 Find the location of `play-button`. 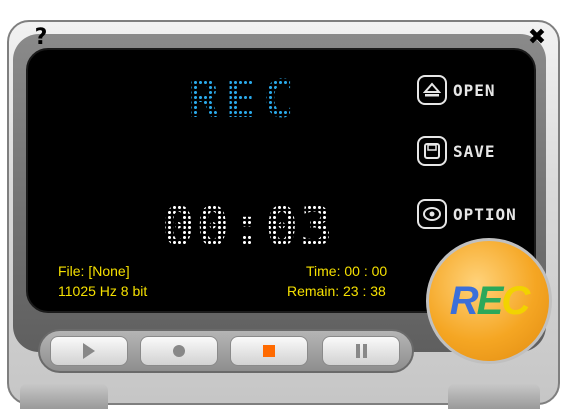

play-button is located at coordinates (89, 351).